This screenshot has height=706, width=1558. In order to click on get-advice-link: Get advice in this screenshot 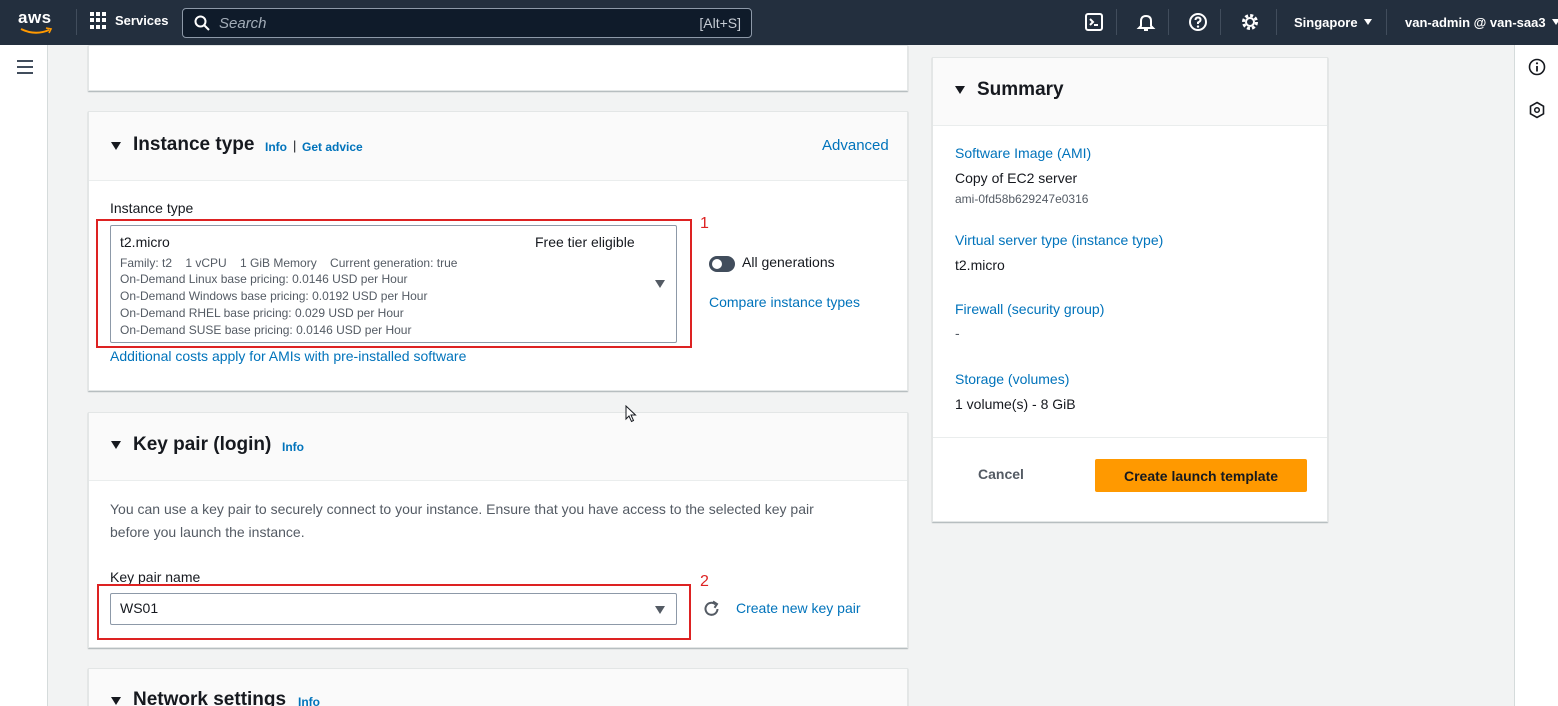, I will do `click(332, 147)`.